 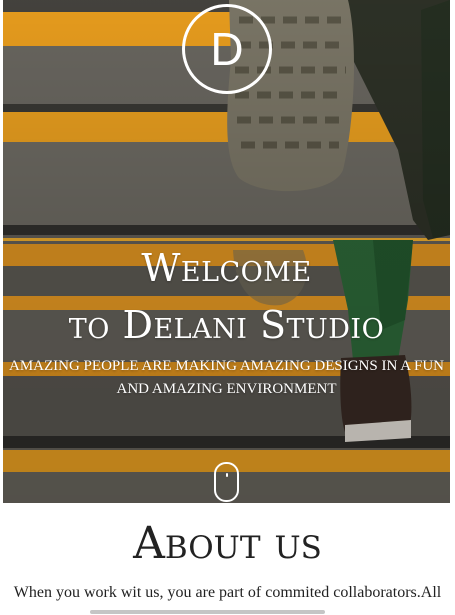 I want to click on logo-letter: D, so click(x=227, y=49).